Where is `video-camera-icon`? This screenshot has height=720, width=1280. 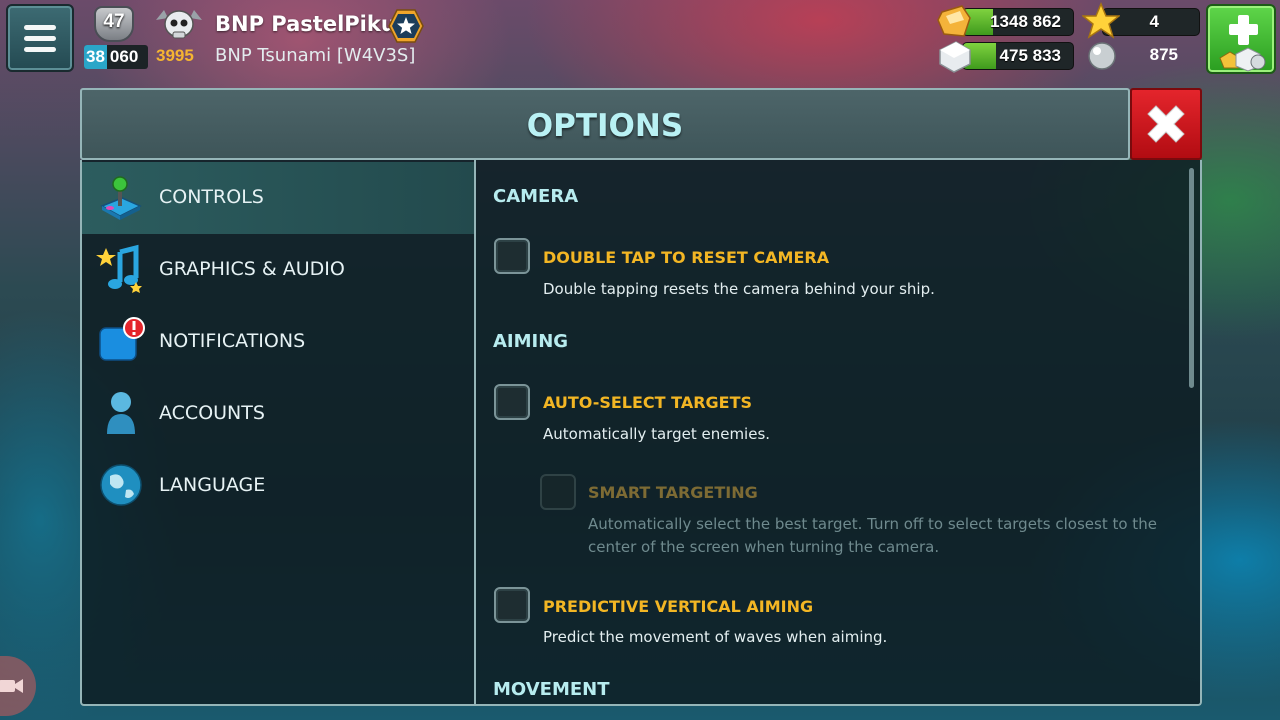 video-camera-icon is located at coordinates (11, 686).